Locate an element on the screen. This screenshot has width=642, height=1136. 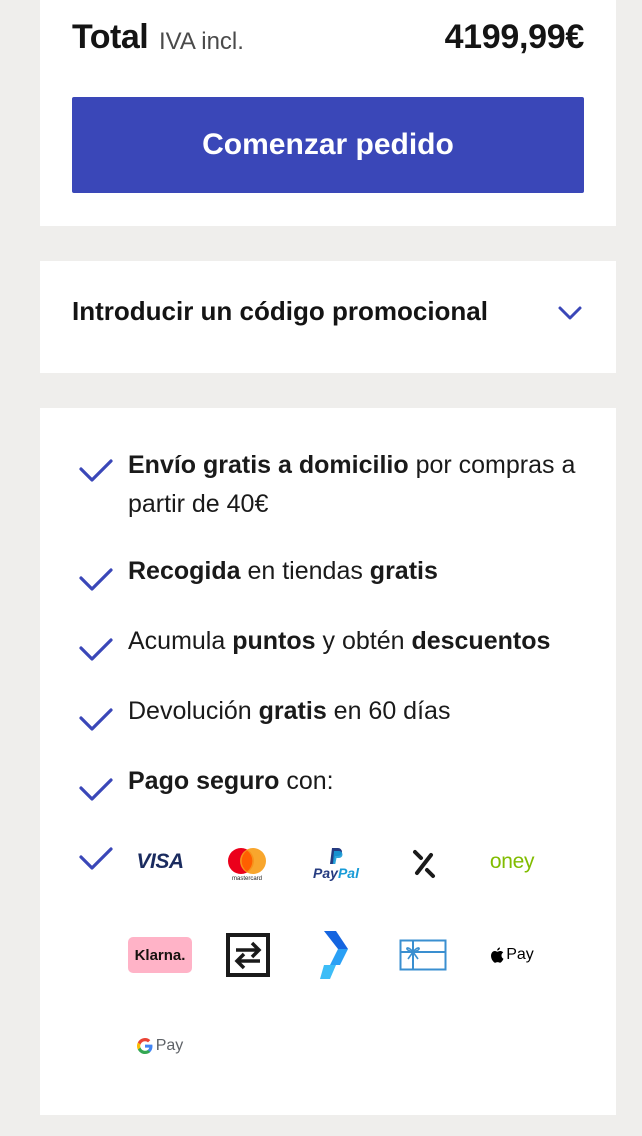
gift-card-icon is located at coordinates (423, 955).